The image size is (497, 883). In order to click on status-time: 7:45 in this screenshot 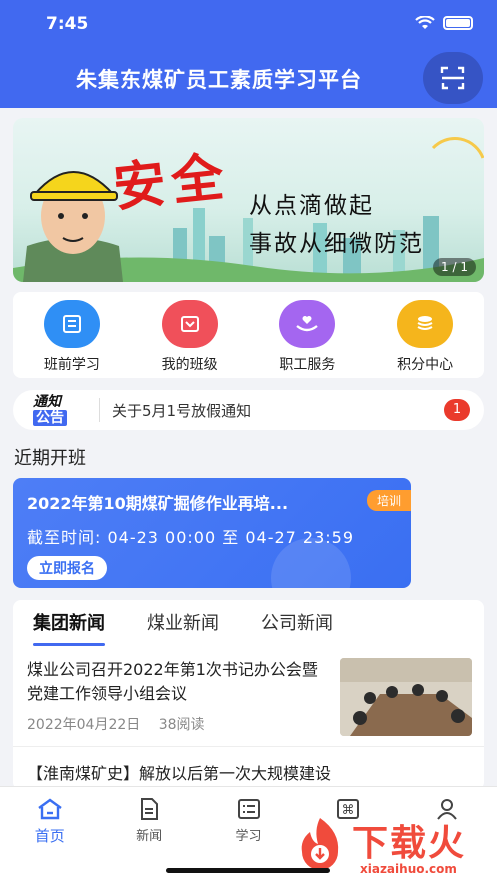, I will do `click(67, 24)`.